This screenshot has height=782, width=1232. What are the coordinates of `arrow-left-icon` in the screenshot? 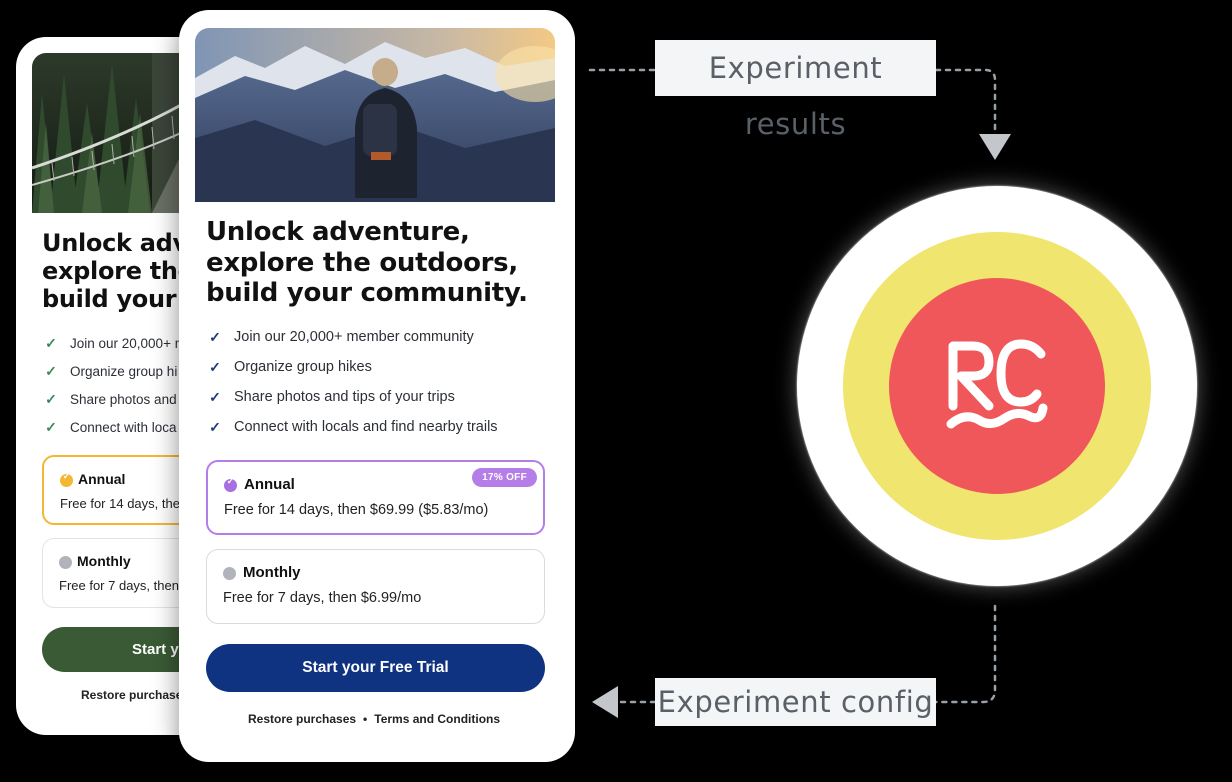 It's located at (605, 702).